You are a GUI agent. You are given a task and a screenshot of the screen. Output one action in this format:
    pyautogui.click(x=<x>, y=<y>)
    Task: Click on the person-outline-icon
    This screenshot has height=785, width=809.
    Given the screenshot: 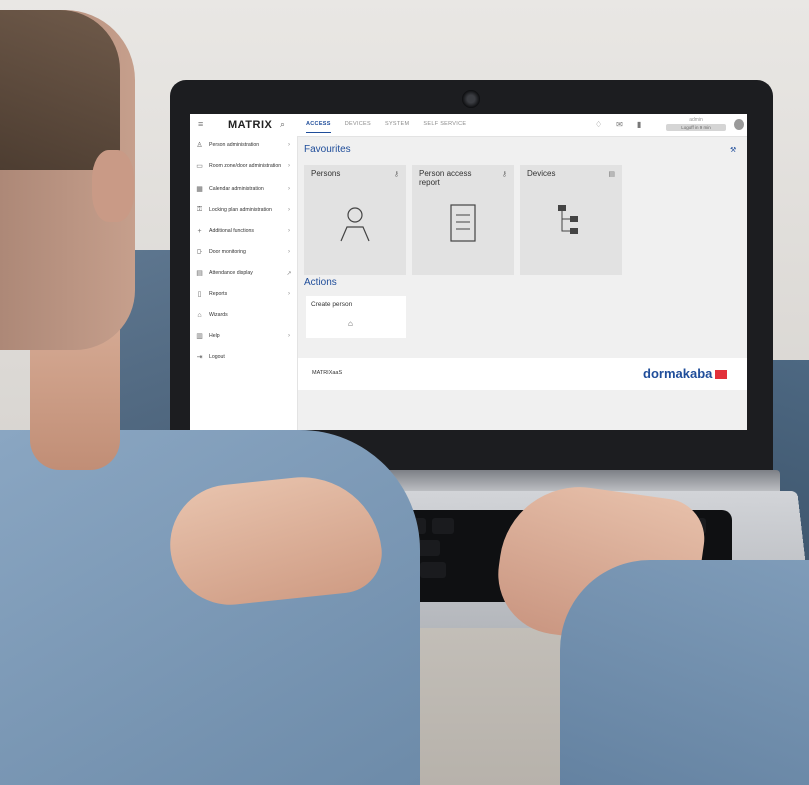 What is the action you would take?
    pyautogui.click(x=355, y=224)
    